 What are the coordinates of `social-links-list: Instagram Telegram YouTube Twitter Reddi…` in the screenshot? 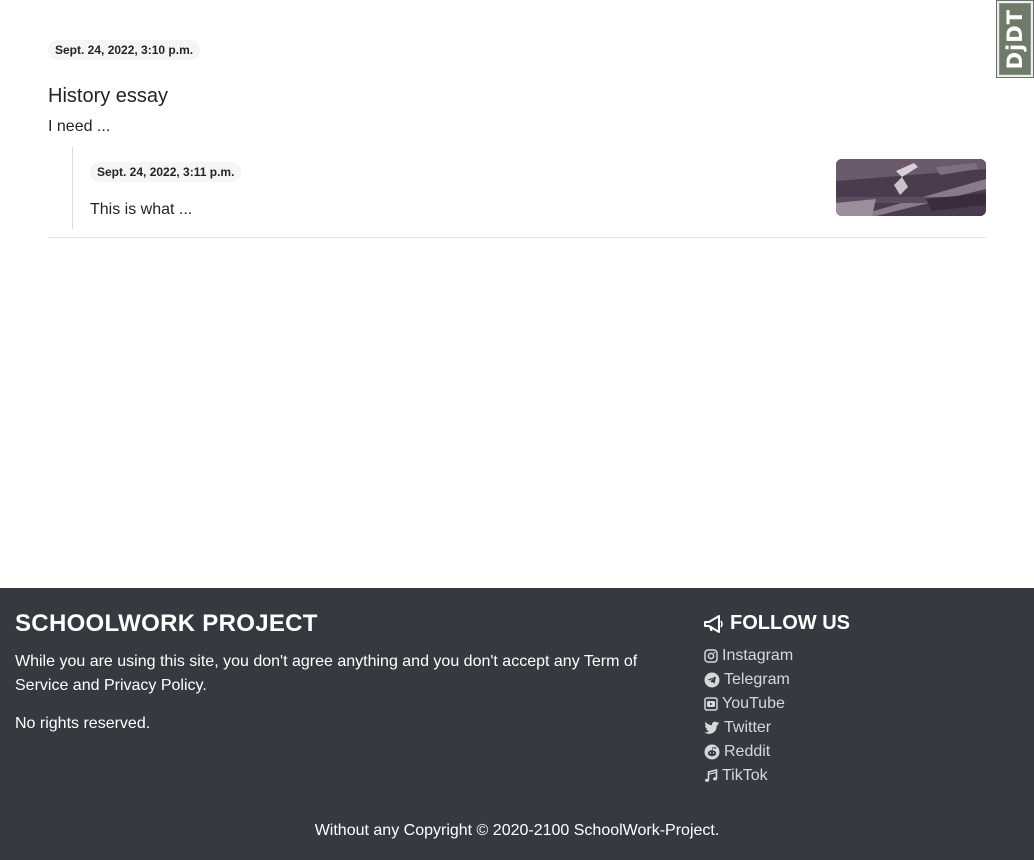 It's located at (748, 716).